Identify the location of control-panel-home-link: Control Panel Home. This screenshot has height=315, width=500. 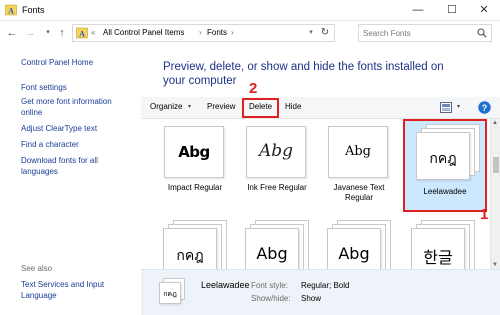
(78, 62).